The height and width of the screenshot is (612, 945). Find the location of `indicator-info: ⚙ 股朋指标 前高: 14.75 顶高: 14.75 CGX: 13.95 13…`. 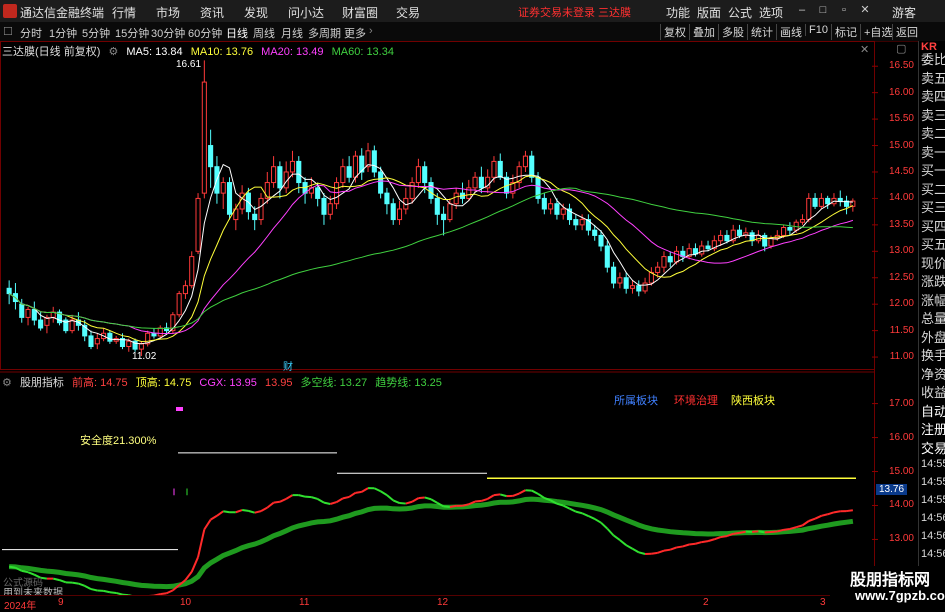

indicator-info: ⚙ 股朋指标 前高: 14.75 顶高: 14.75 CGX: 13.95 13… is located at coordinates (224, 382).